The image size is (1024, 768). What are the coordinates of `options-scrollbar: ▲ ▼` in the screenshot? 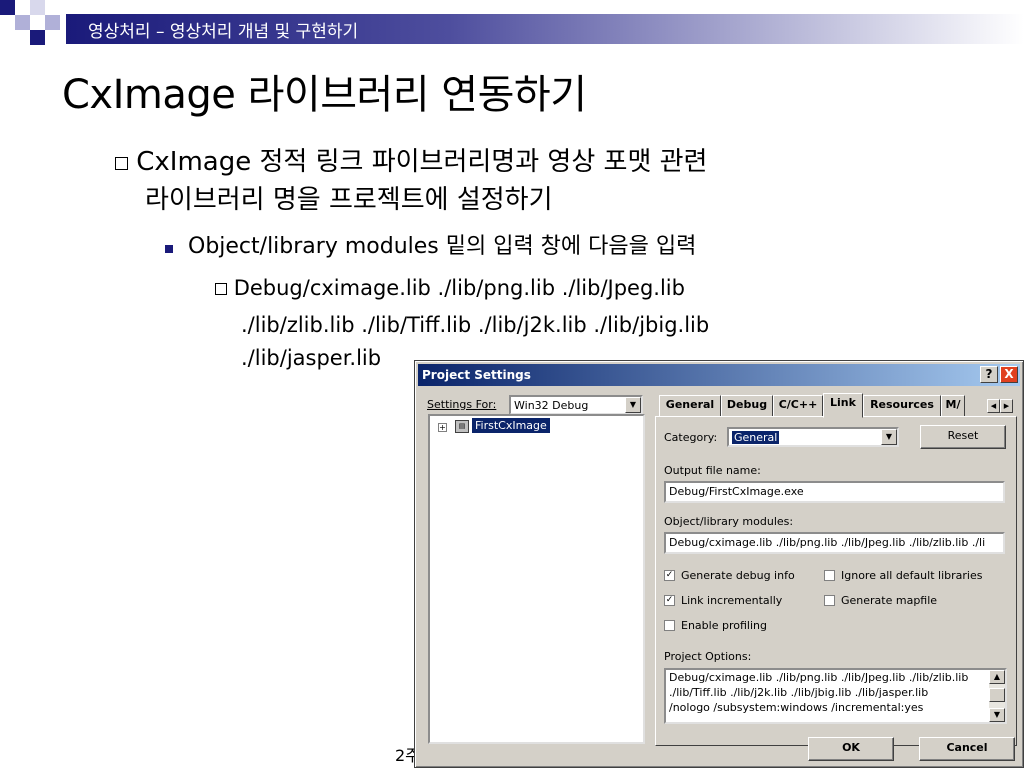 It's located at (997, 696).